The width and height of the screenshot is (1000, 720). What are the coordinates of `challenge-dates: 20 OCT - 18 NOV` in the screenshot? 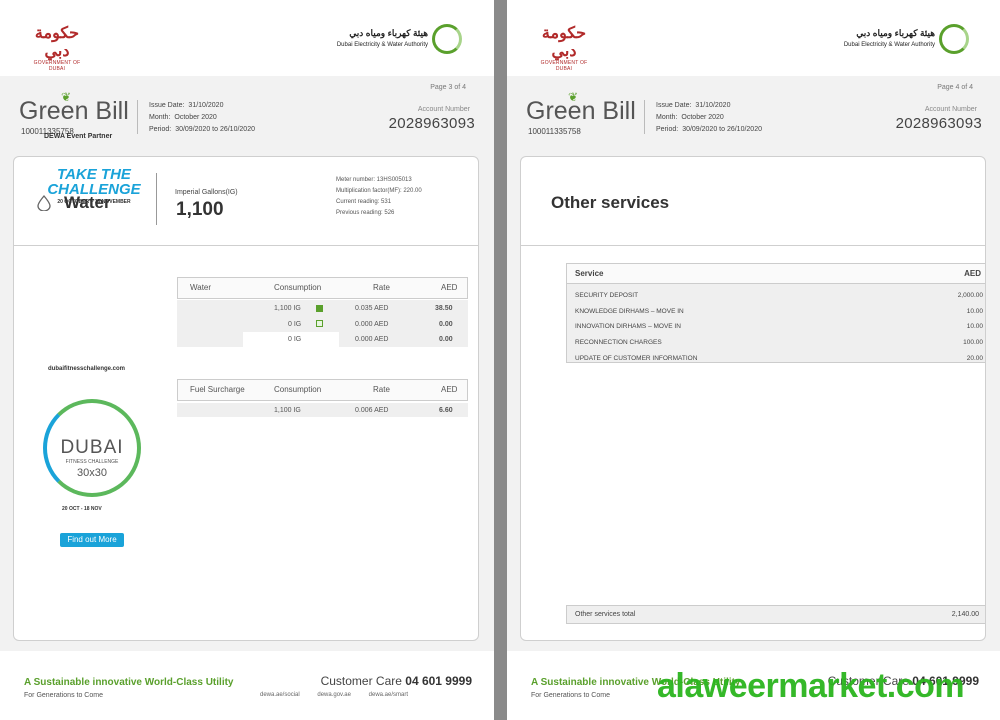 It's located at (82, 509).